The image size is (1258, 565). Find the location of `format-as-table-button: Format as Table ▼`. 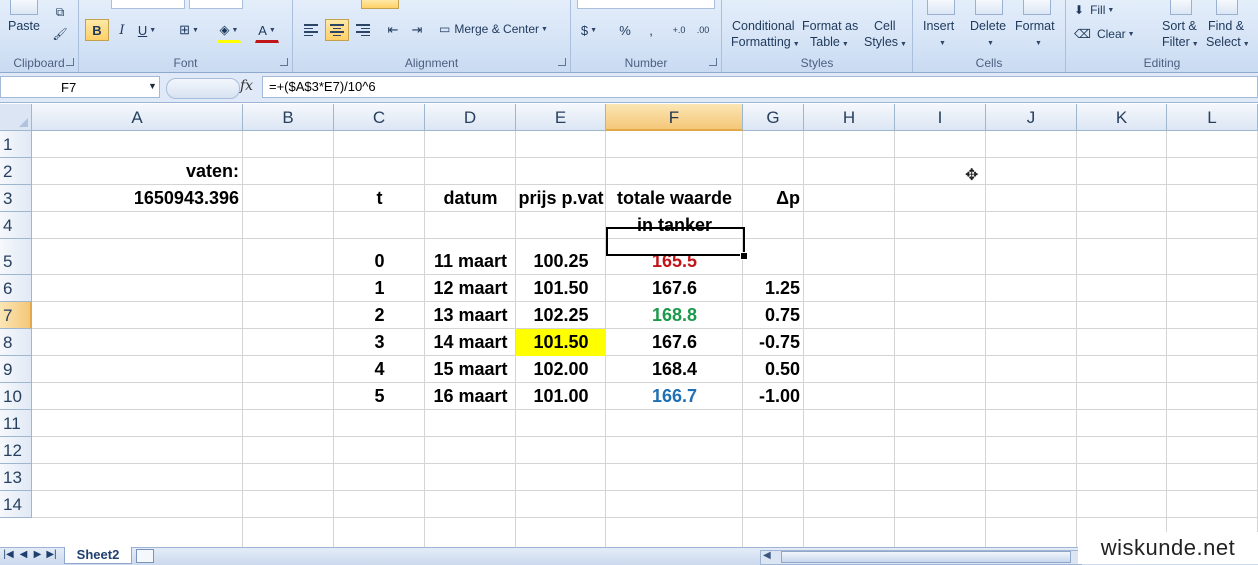

format-as-table-button: Format as Table ▼ is located at coordinates (830, 28).